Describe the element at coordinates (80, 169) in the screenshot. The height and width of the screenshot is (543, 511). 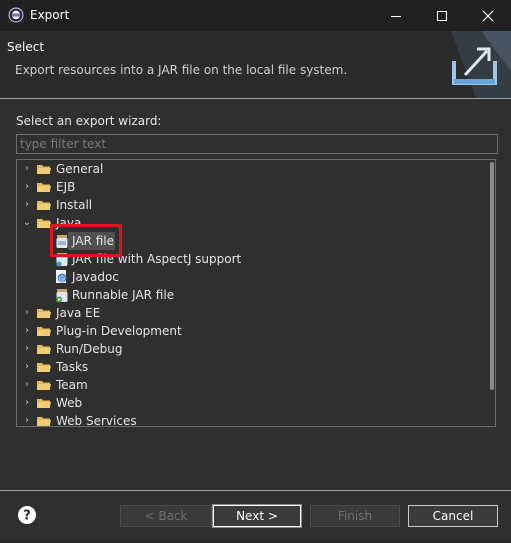
I see `tree-item-label: General` at that location.